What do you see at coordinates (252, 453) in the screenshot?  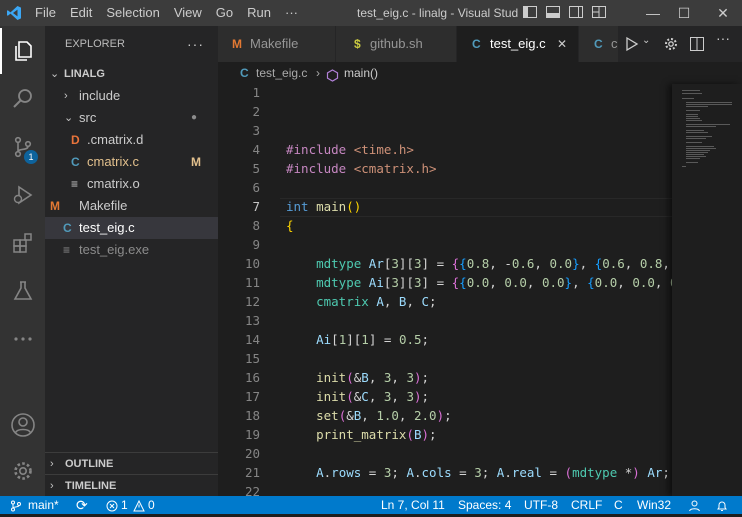 I see `line-number: 20` at bounding box center [252, 453].